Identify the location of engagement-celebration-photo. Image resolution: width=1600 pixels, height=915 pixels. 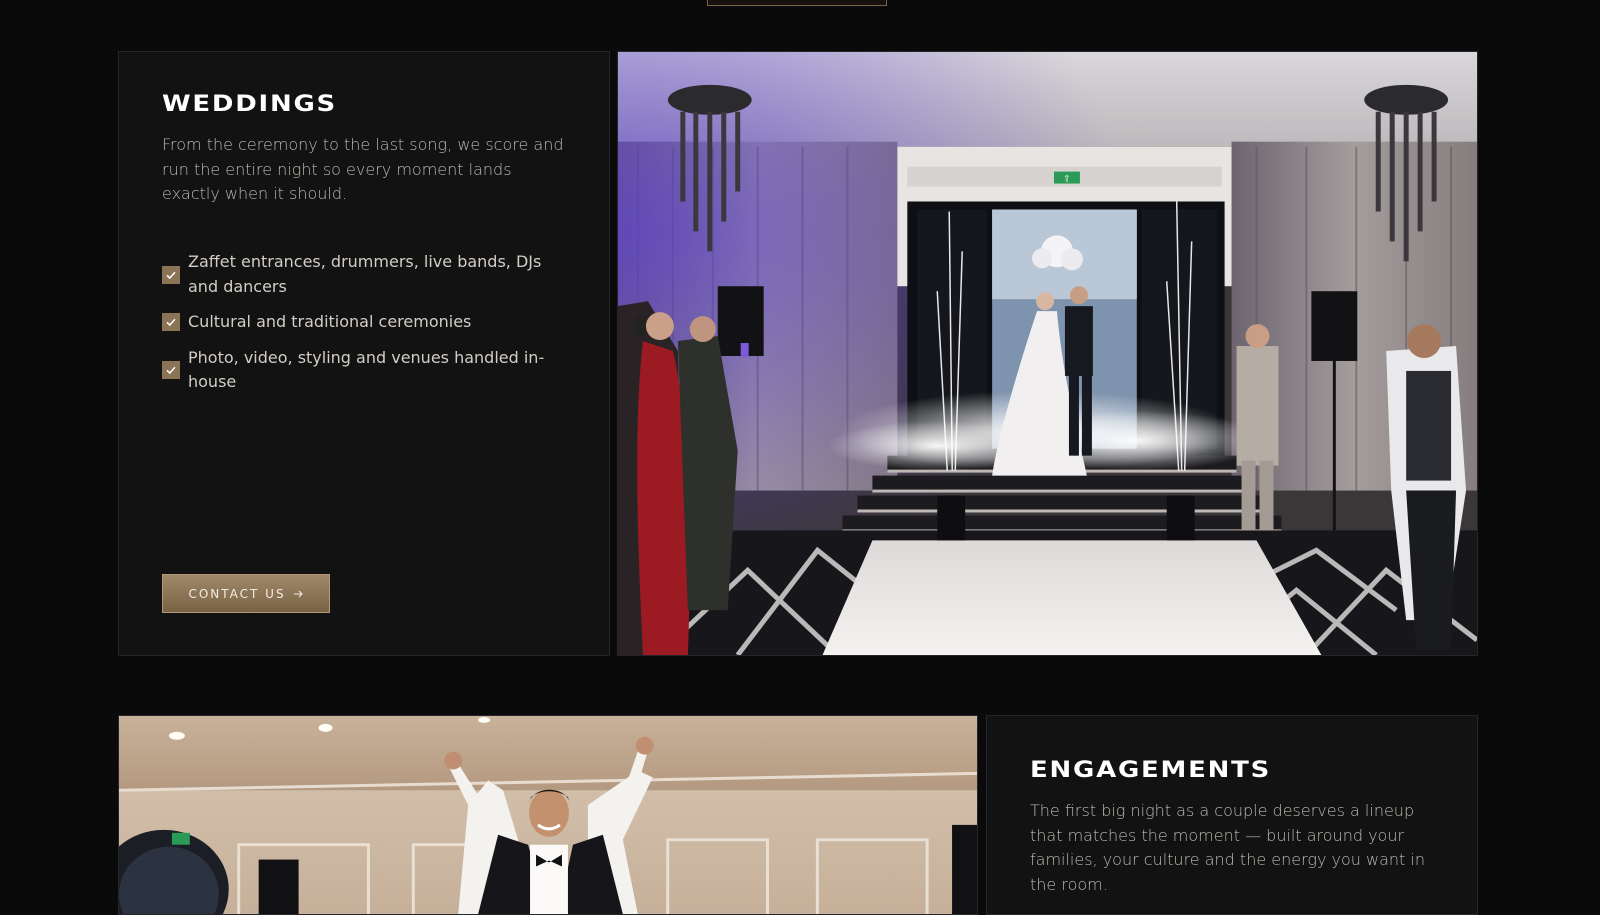
(548, 815).